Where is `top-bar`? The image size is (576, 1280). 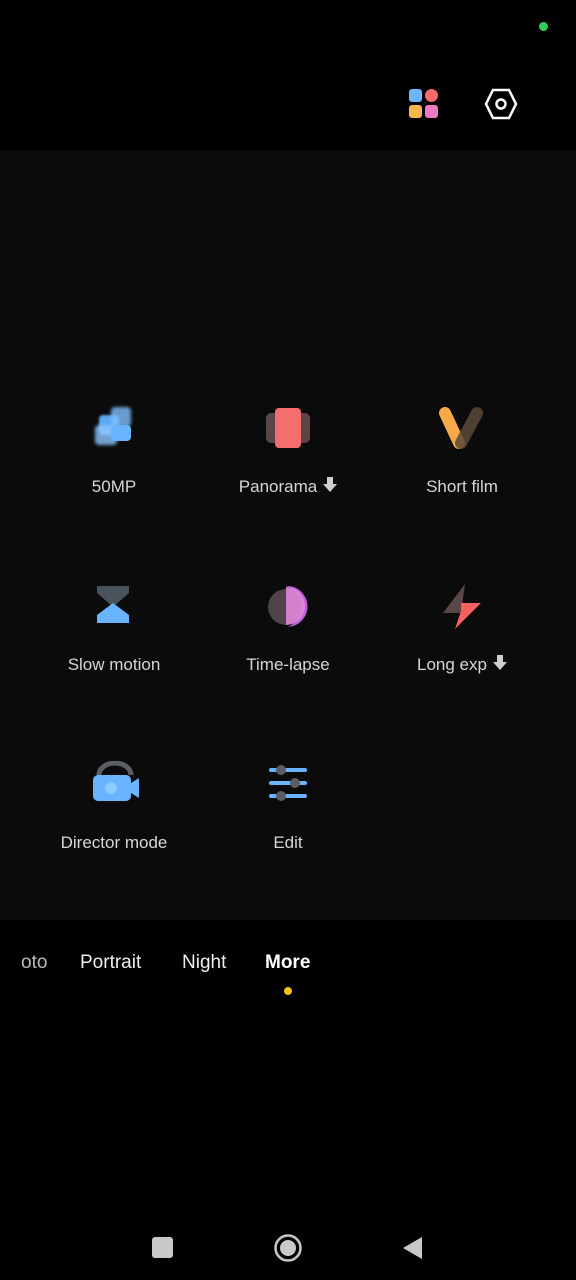
top-bar is located at coordinates (288, 75).